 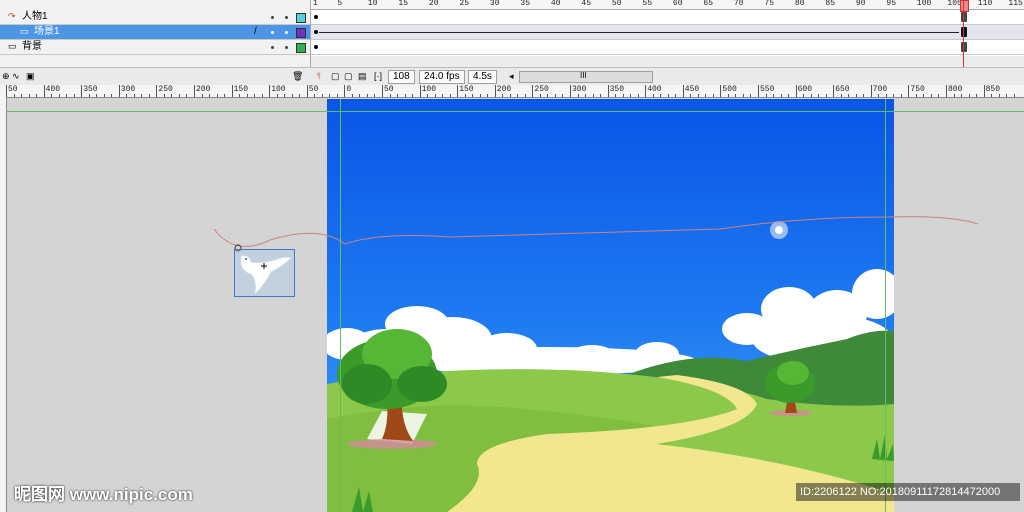 I want to click on ruler-label: 500, so click(x=729, y=89).